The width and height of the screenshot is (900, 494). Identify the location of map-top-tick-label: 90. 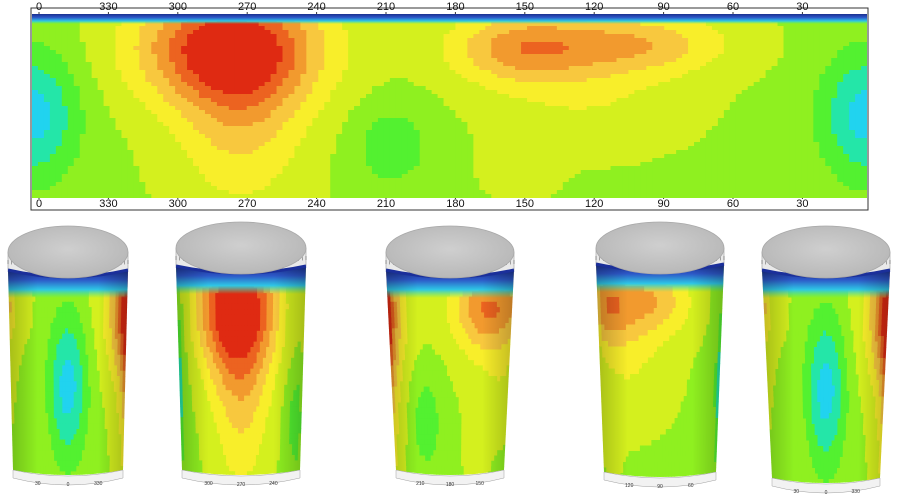
(663, 7).